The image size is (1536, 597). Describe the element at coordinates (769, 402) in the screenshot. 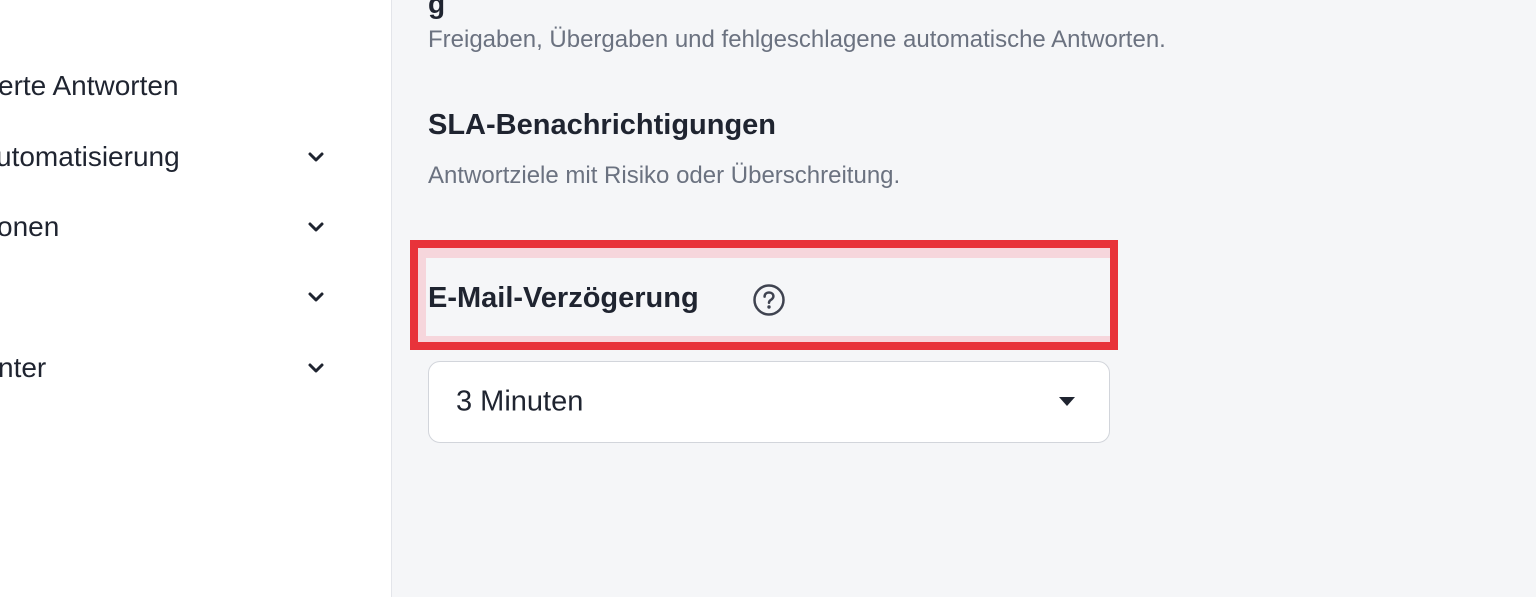

I see `email-delay-select: 3 Minuten` at that location.